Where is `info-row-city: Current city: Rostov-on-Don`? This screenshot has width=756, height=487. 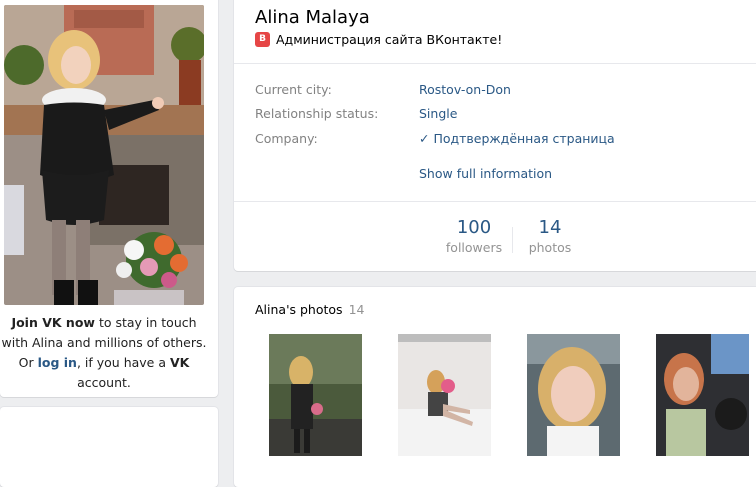
info-row-city: Current city: Rostov-on-Don is located at coordinates (383, 89).